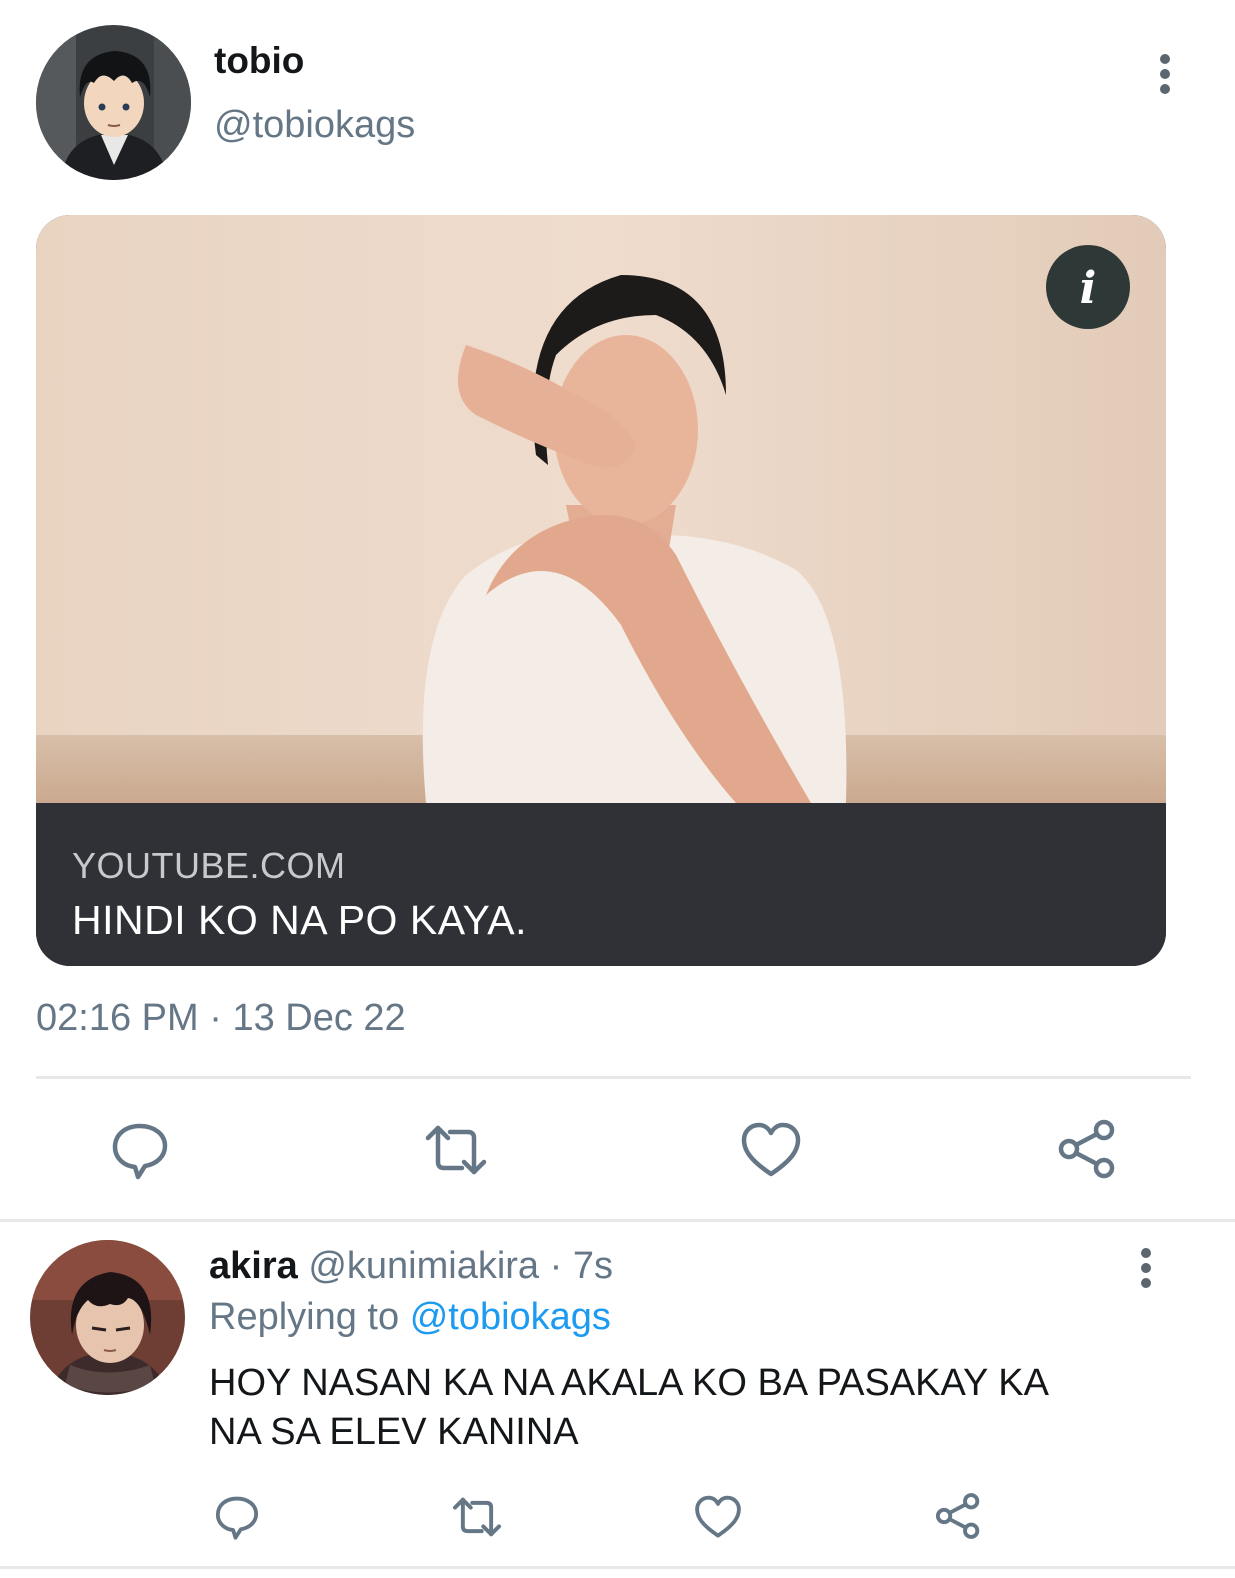 This screenshot has height=1578, width=1235. Describe the element at coordinates (259, 61) in the screenshot. I see `author-display-name: tobio` at that location.